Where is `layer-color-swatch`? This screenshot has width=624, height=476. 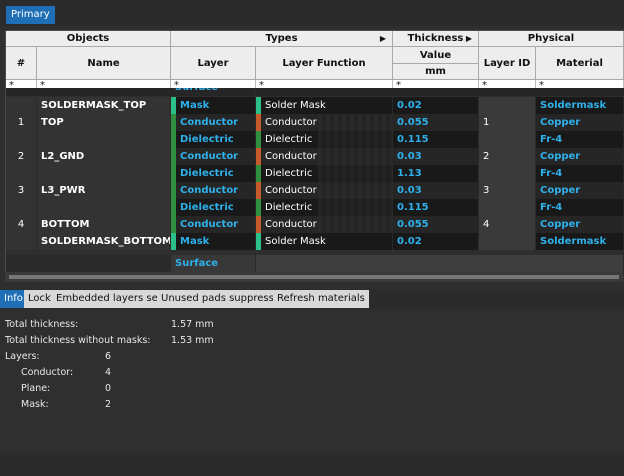
layer-color-swatch is located at coordinates (173, 122).